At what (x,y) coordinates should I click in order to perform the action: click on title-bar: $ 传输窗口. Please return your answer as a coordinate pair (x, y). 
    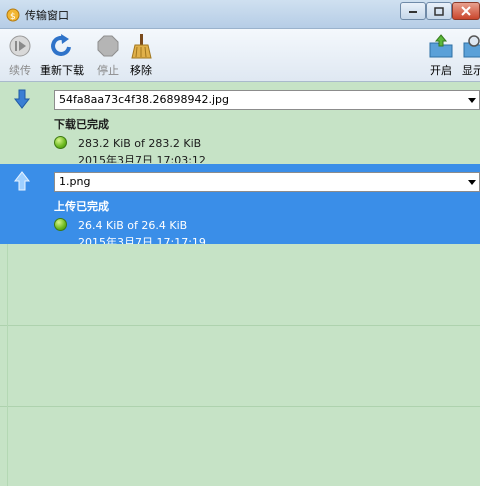
    Looking at the image, I should click on (240, 14).